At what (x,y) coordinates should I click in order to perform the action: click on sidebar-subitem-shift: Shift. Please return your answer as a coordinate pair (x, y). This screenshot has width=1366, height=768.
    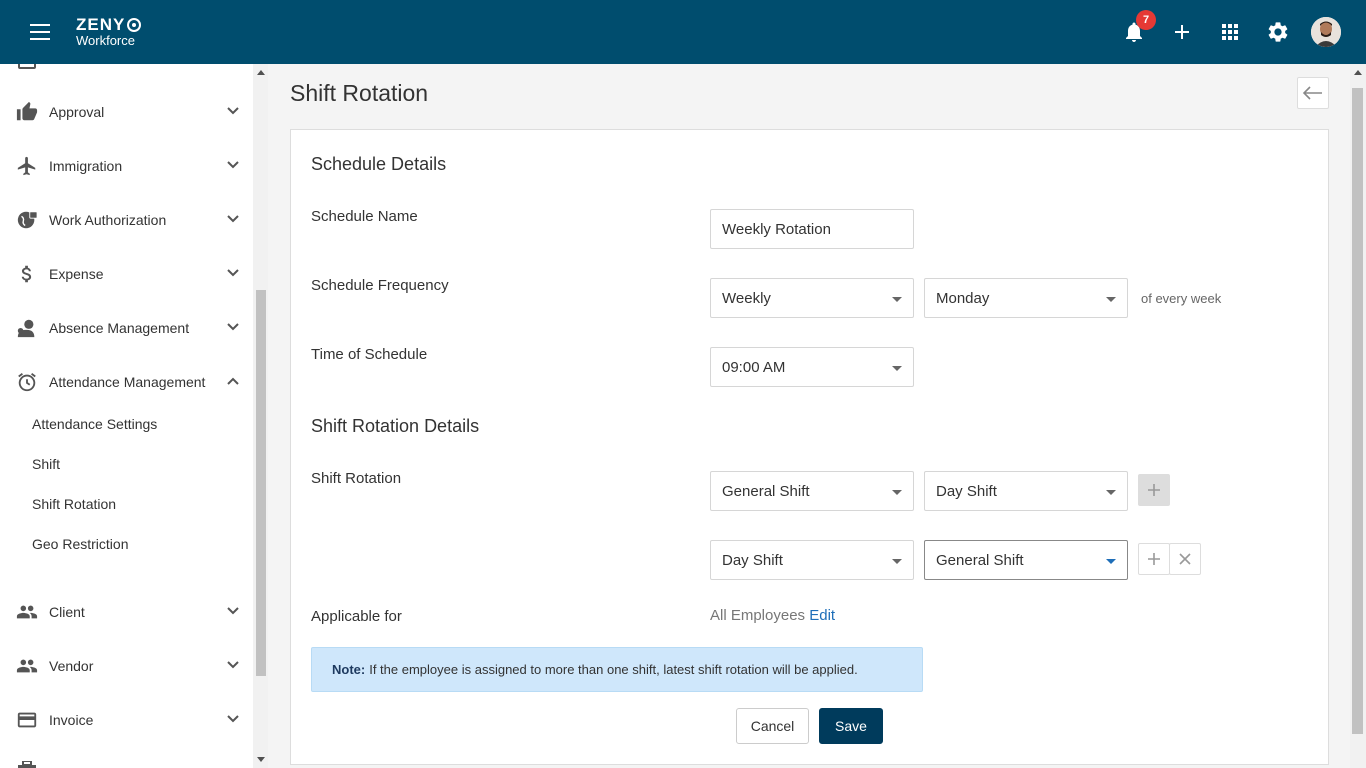
    Looking at the image, I should click on (46, 464).